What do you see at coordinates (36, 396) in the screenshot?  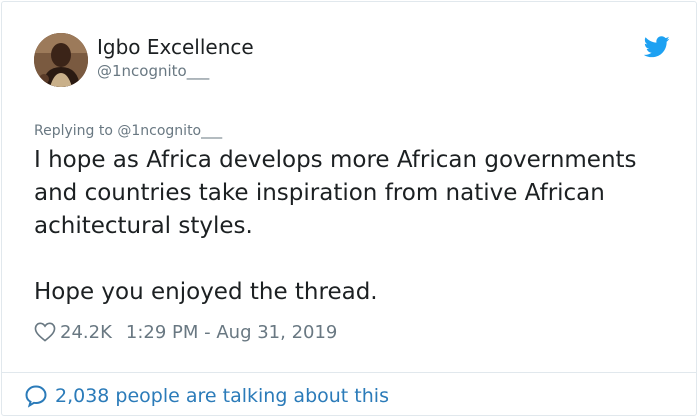 I see `speech-bubble-icon` at bounding box center [36, 396].